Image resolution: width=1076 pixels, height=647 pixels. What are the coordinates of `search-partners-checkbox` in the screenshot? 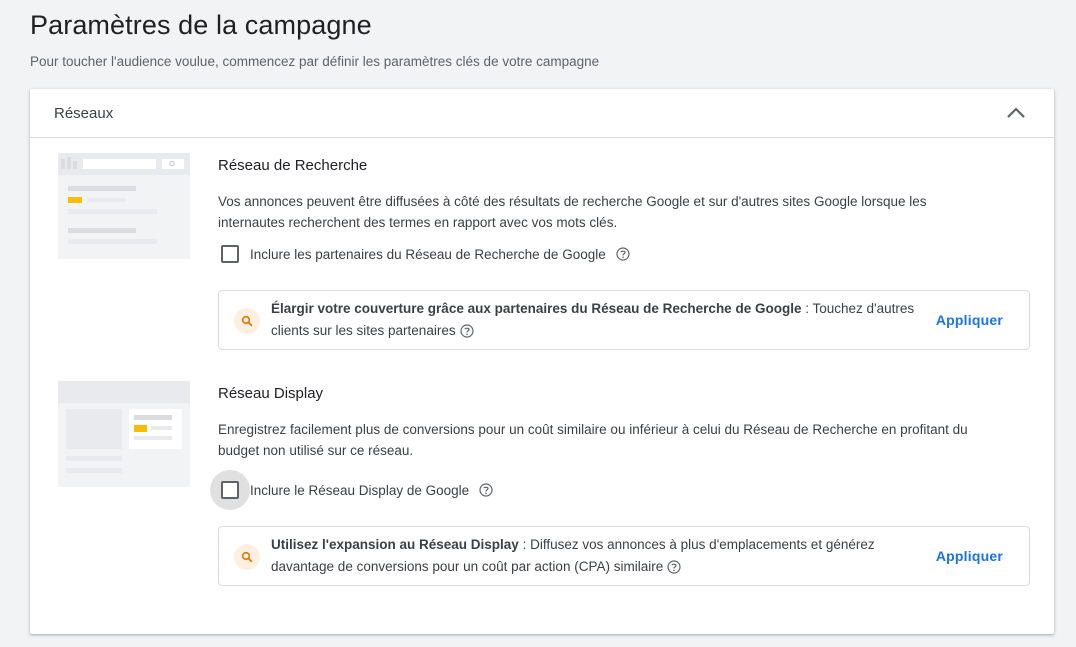 It's located at (230, 254).